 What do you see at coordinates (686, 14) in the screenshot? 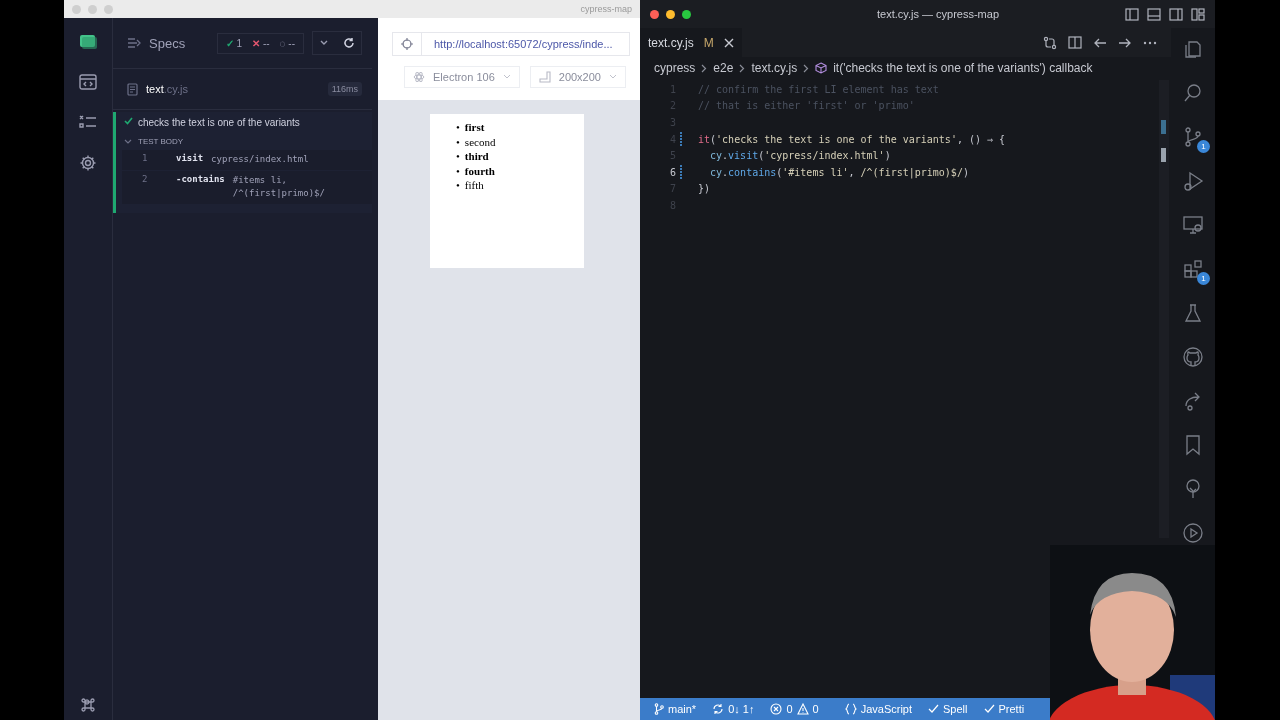
I see `zoom-button` at bounding box center [686, 14].